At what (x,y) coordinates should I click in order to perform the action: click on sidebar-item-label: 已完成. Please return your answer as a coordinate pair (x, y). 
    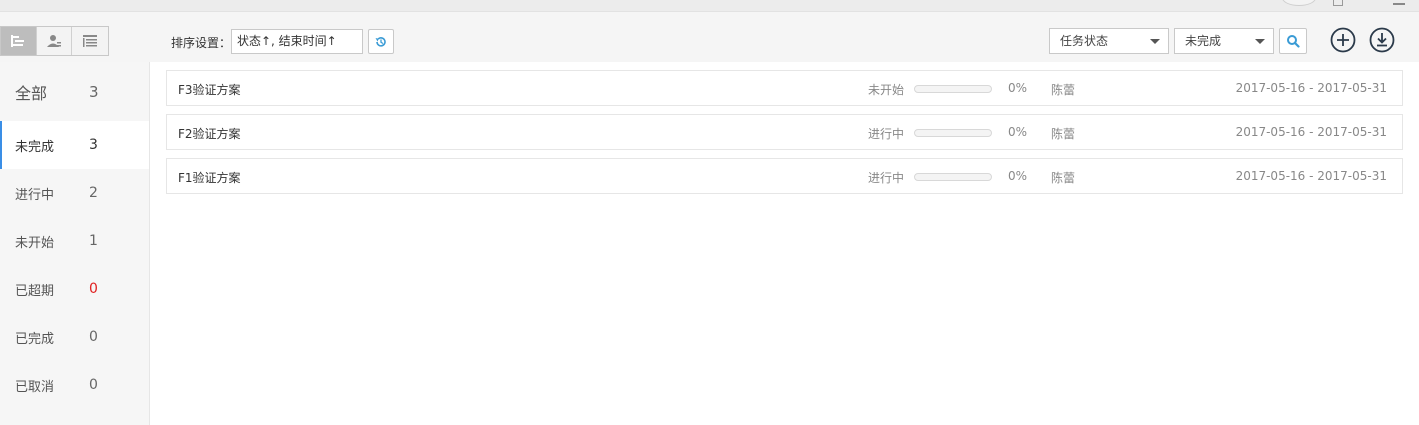
    Looking at the image, I should click on (35, 339).